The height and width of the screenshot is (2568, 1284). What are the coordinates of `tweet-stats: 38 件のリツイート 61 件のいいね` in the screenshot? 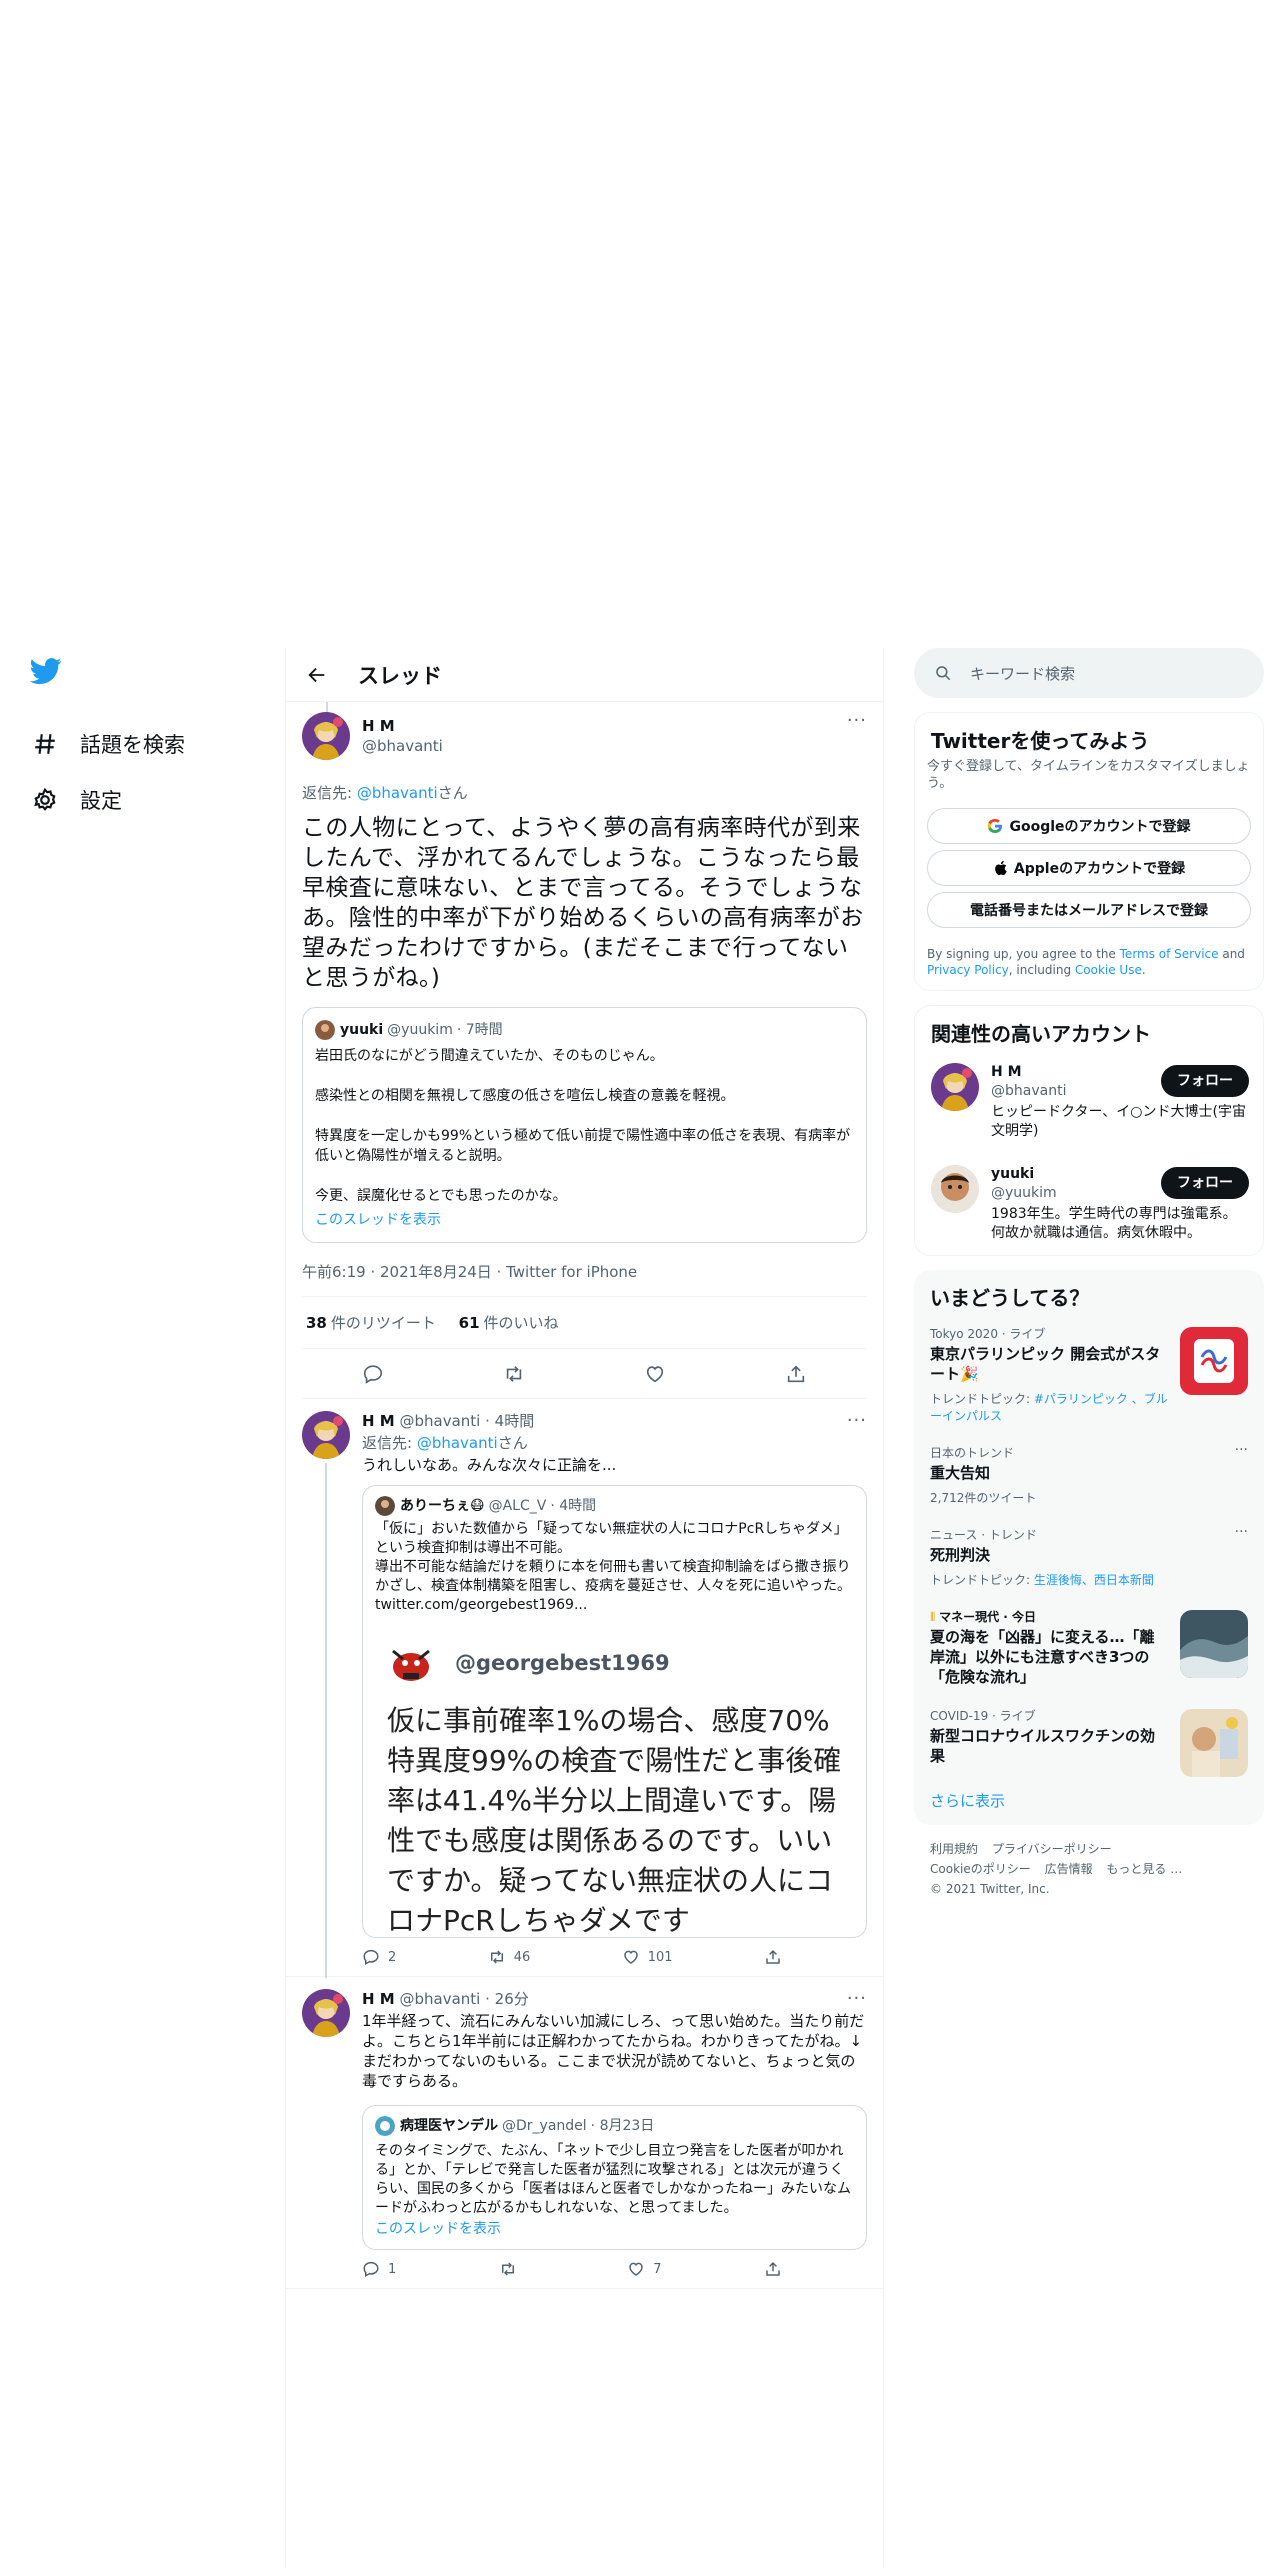 It's located at (584, 1323).